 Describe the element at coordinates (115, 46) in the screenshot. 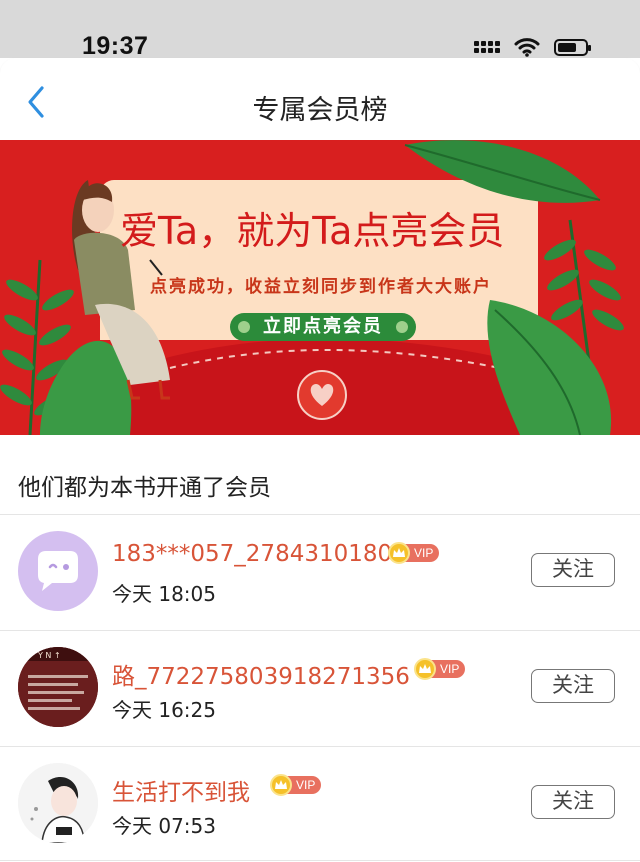

I see `status-time: 19:37` at that location.